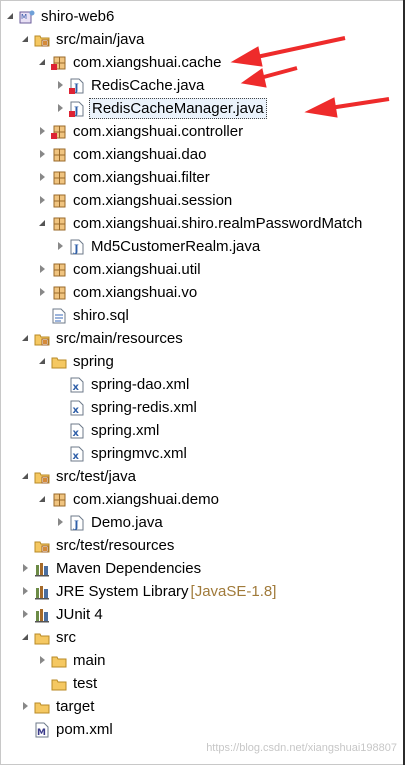 The image size is (405, 765). I want to click on arrow-rediscachemanager-head, so click(321, 107).